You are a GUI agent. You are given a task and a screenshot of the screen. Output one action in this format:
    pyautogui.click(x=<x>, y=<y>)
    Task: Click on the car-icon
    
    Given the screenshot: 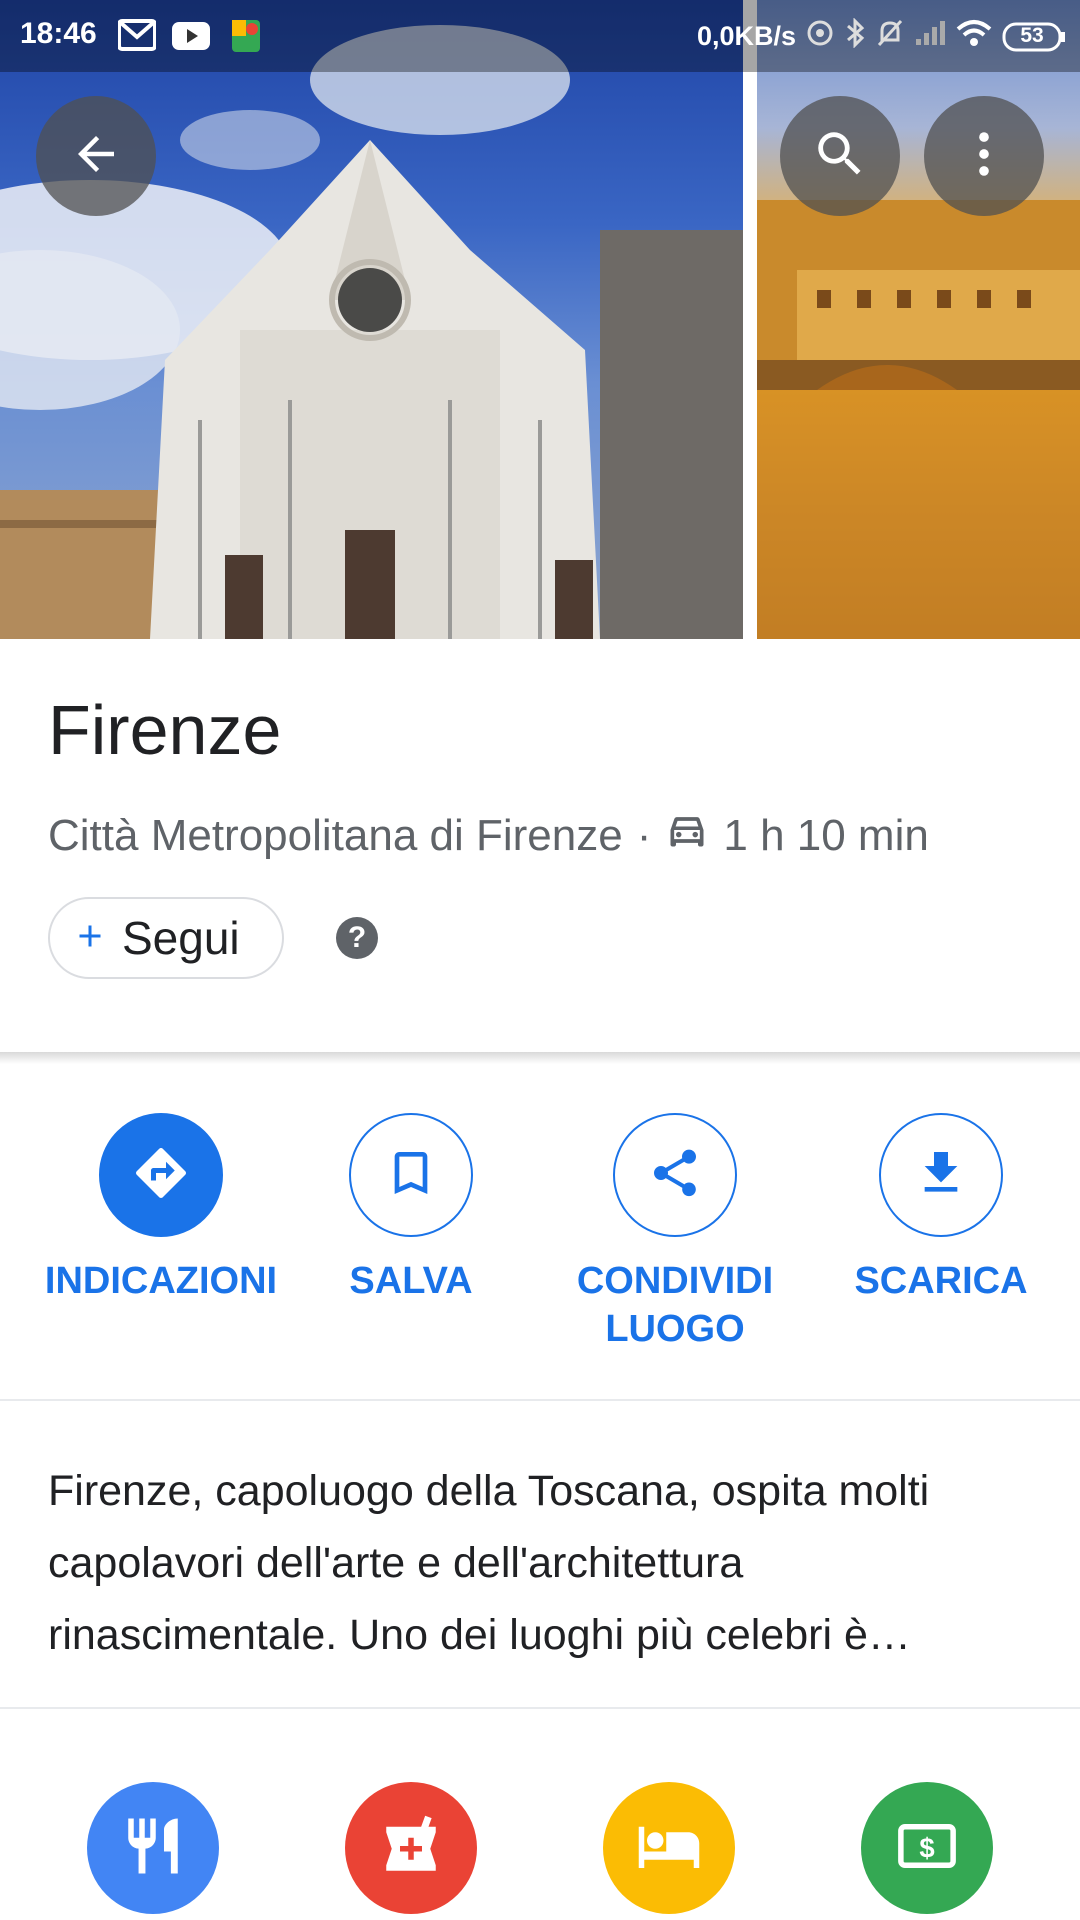 What is the action you would take?
    pyautogui.click(x=687, y=835)
    